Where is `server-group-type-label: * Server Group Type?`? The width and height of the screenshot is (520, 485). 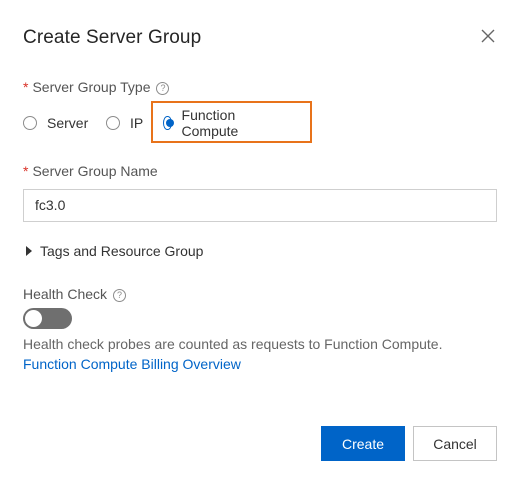 server-group-type-label: * Server Group Type? is located at coordinates (96, 87).